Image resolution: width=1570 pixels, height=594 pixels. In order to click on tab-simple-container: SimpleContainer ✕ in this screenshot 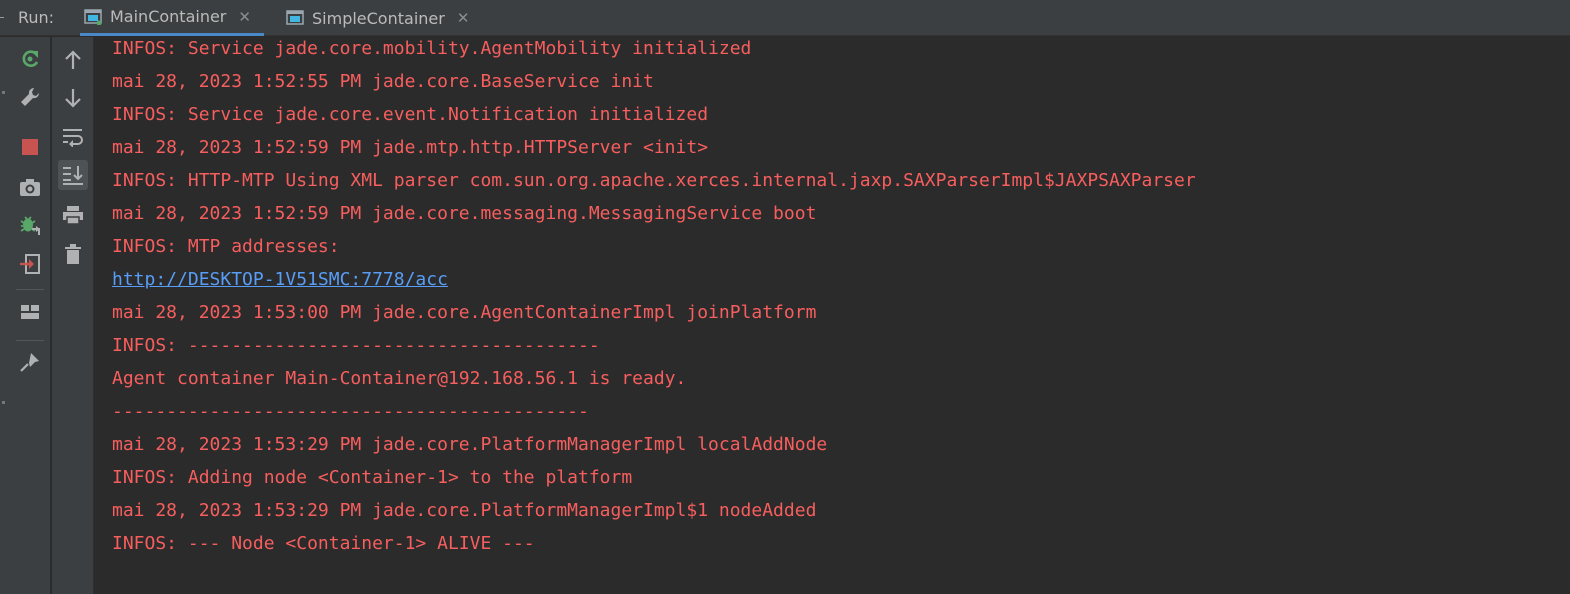, I will do `click(382, 18)`.